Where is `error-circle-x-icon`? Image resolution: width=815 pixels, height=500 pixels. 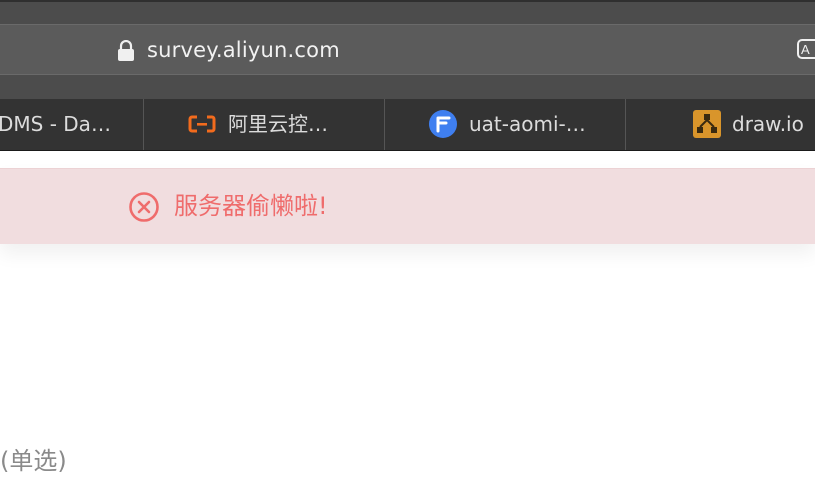
error-circle-x-icon is located at coordinates (144, 207).